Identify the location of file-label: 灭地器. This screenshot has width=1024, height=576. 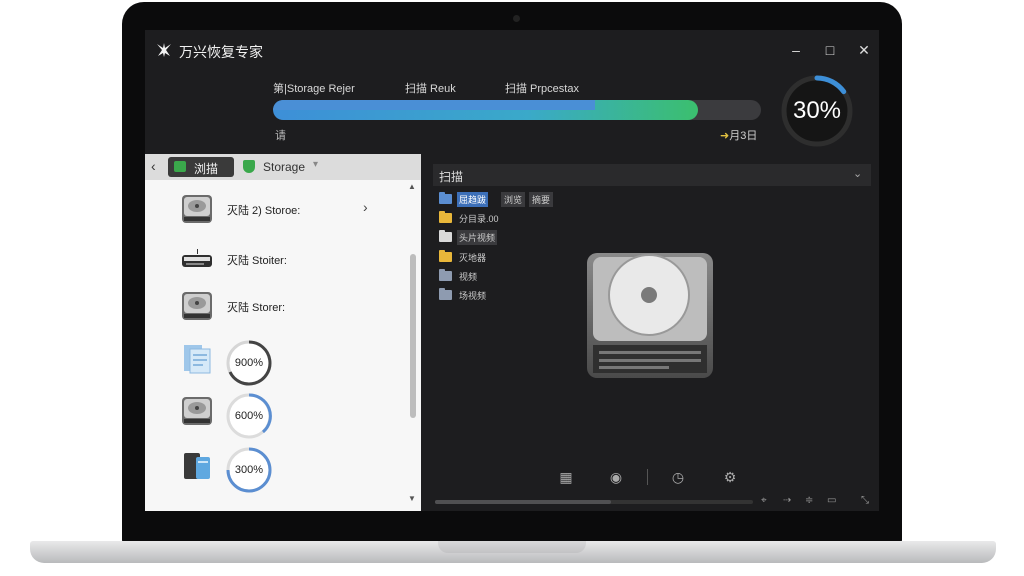
(473, 258).